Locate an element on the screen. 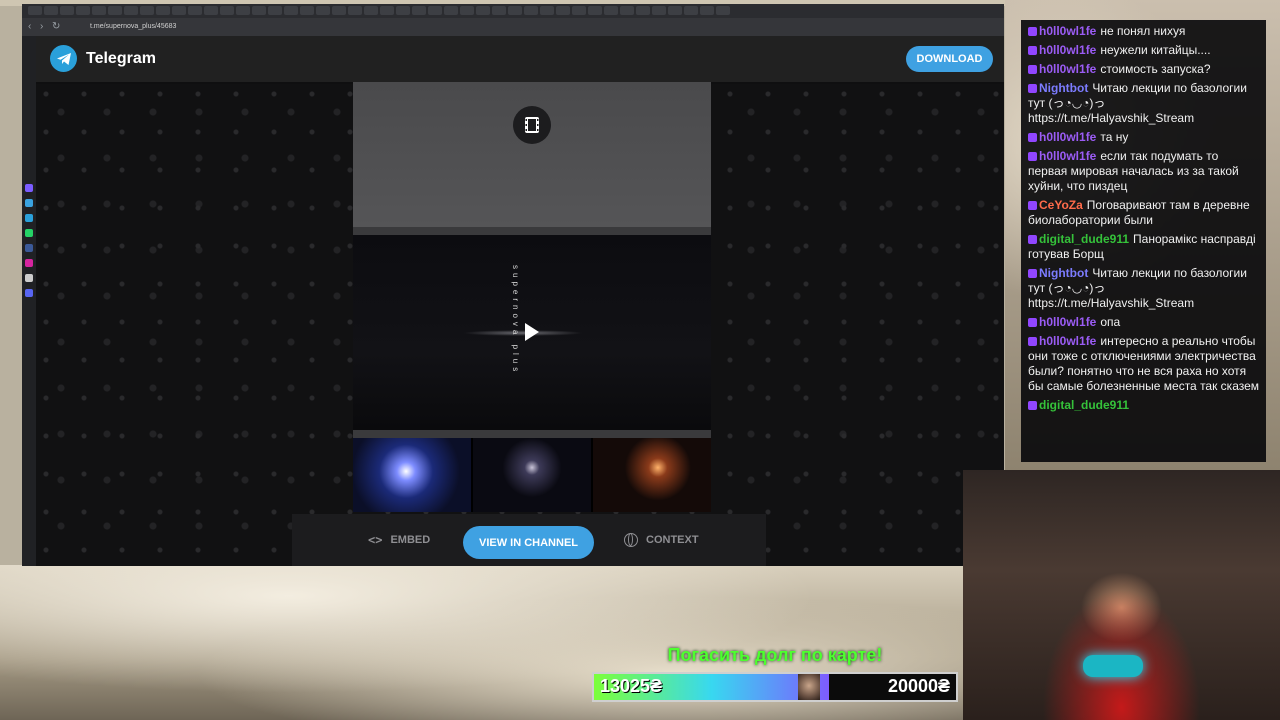 The image size is (1280, 720). thumbnail-flash-blue is located at coordinates (412, 475).